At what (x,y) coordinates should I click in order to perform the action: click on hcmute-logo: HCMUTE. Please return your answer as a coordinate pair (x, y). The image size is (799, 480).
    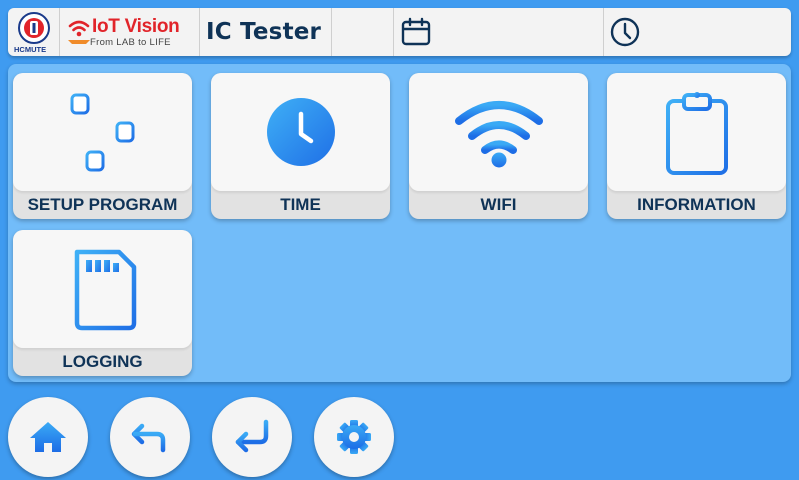
    Looking at the image, I should click on (34, 32).